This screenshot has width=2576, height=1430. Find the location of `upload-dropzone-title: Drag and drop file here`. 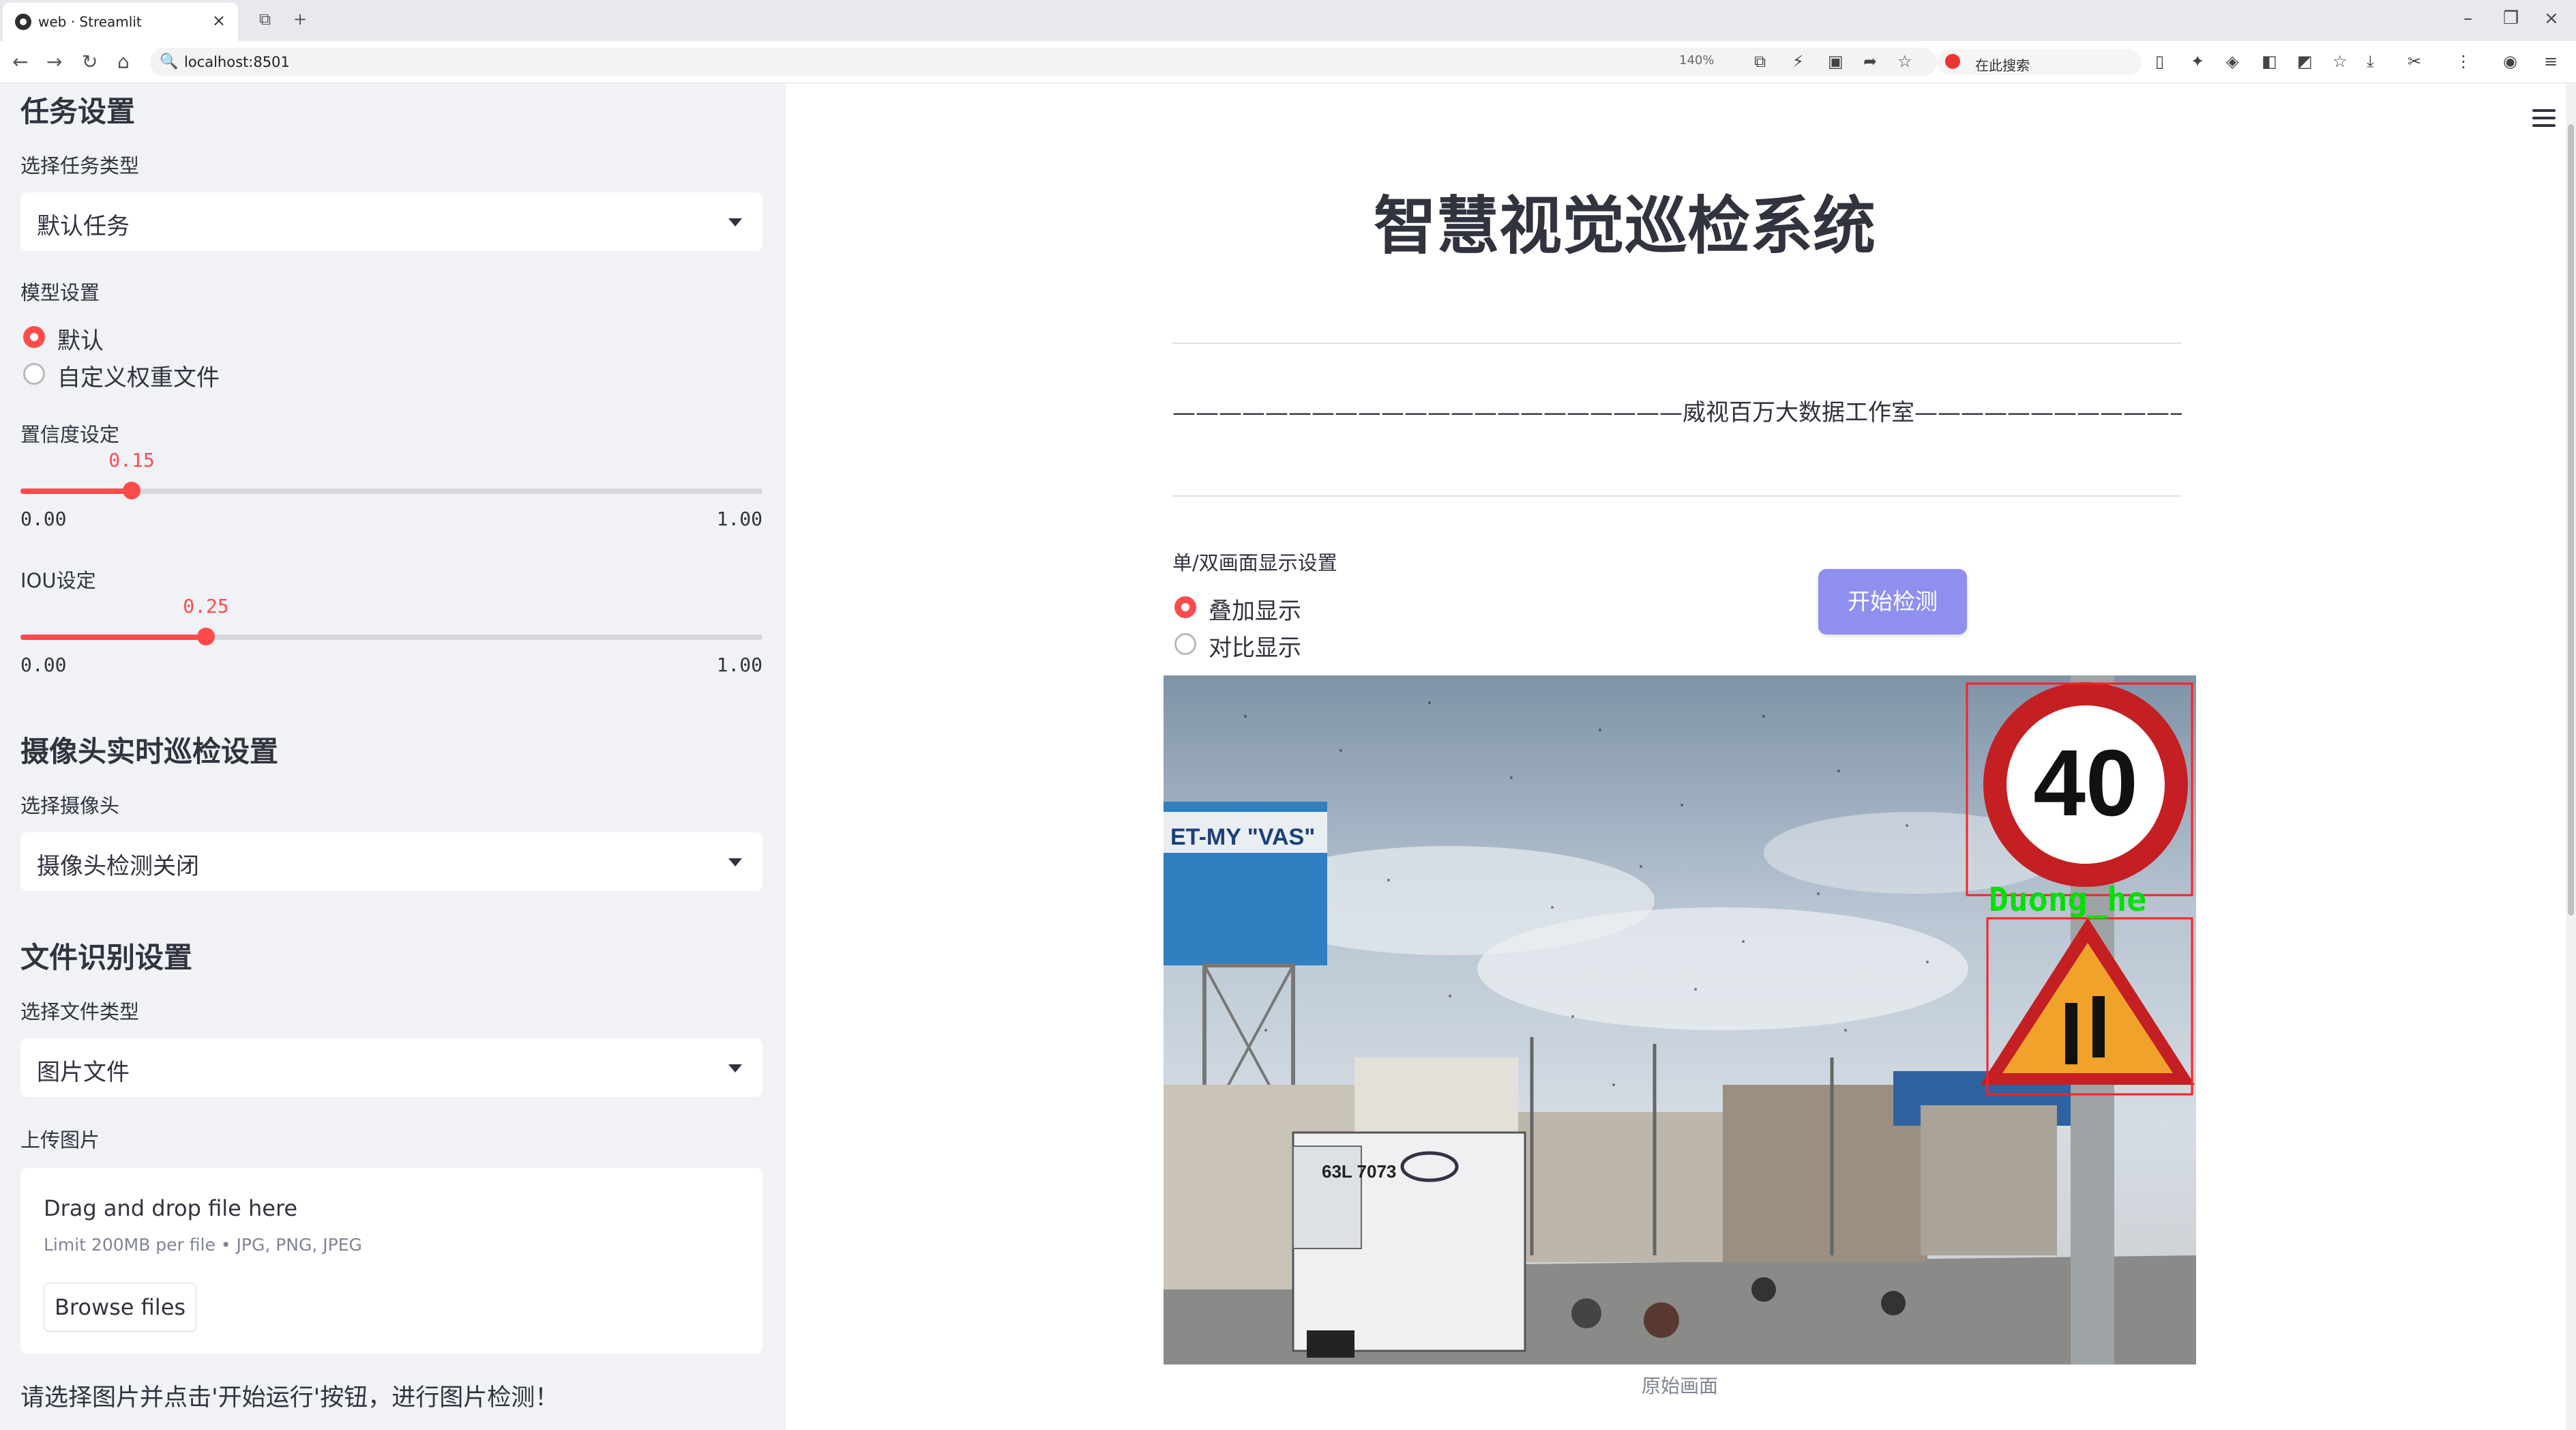

upload-dropzone-title: Drag and drop file here is located at coordinates (171, 1208).